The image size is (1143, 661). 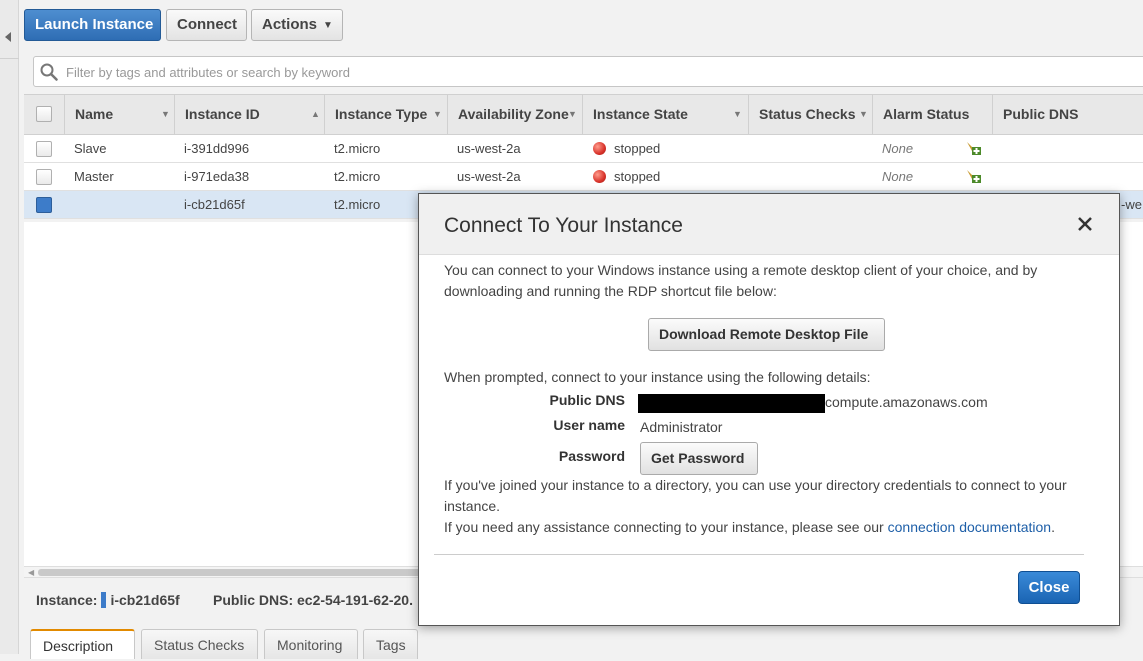 What do you see at coordinates (31, 572) in the screenshot?
I see `scroll-left-icon: ◀` at bounding box center [31, 572].